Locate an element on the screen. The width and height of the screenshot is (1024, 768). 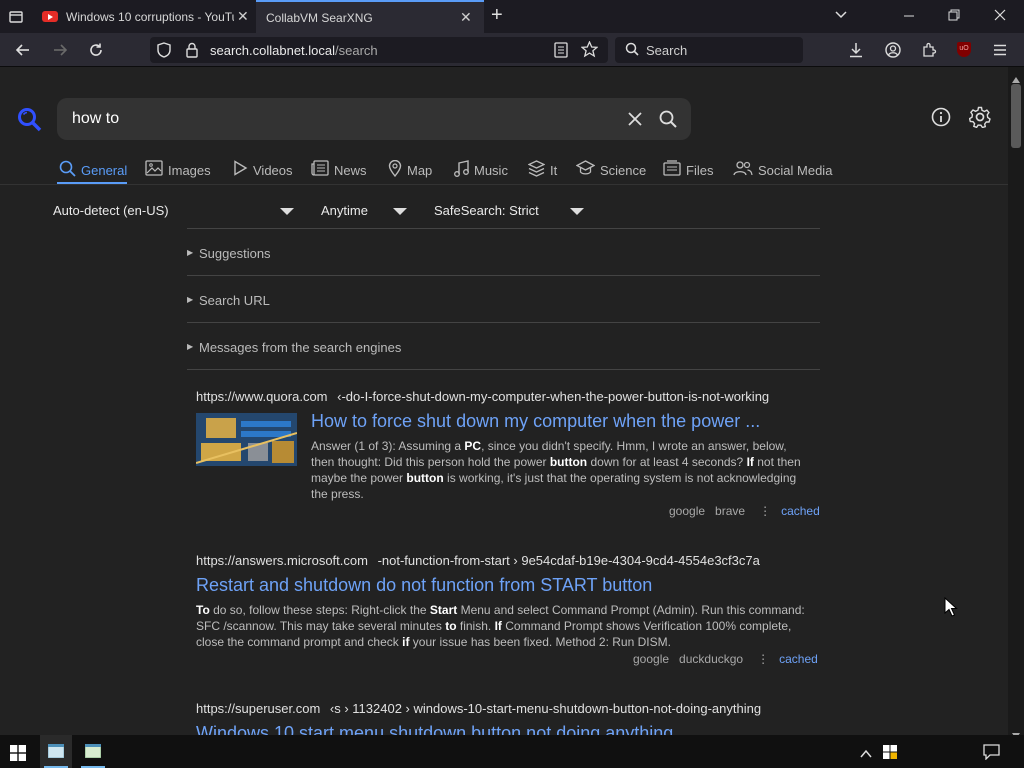
account-icon is located at coordinates (893, 52).